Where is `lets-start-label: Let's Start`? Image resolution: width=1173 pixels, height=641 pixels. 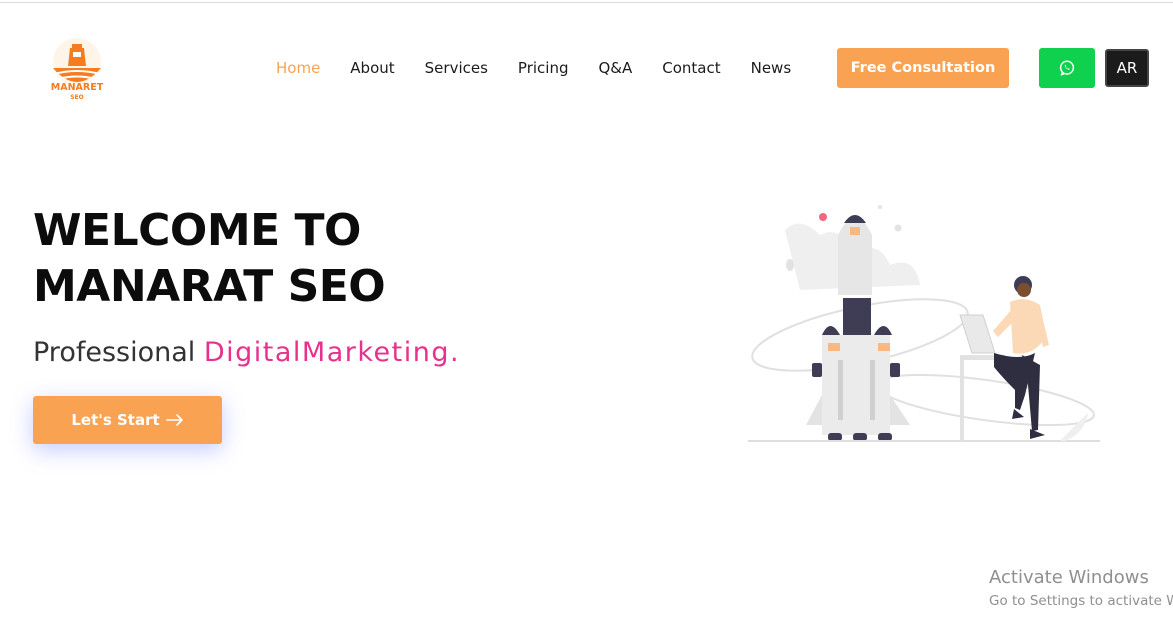
lets-start-label: Let's Start is located at coordinates (115, 420).